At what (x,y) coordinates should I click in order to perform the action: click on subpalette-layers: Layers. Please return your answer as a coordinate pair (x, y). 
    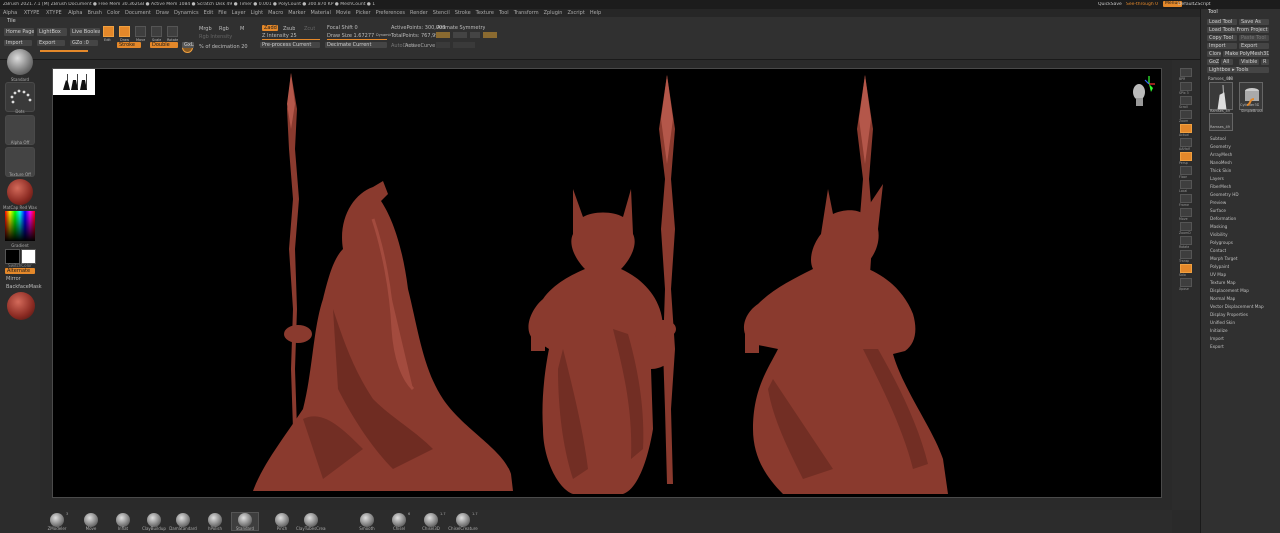
    Looking at the image, I should click on (1217, 178).